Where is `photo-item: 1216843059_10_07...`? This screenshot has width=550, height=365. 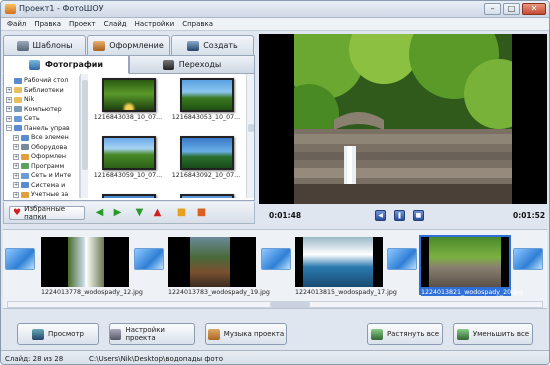
photo-item: 1216843059_10_07... is located at coordinates (128, 161).